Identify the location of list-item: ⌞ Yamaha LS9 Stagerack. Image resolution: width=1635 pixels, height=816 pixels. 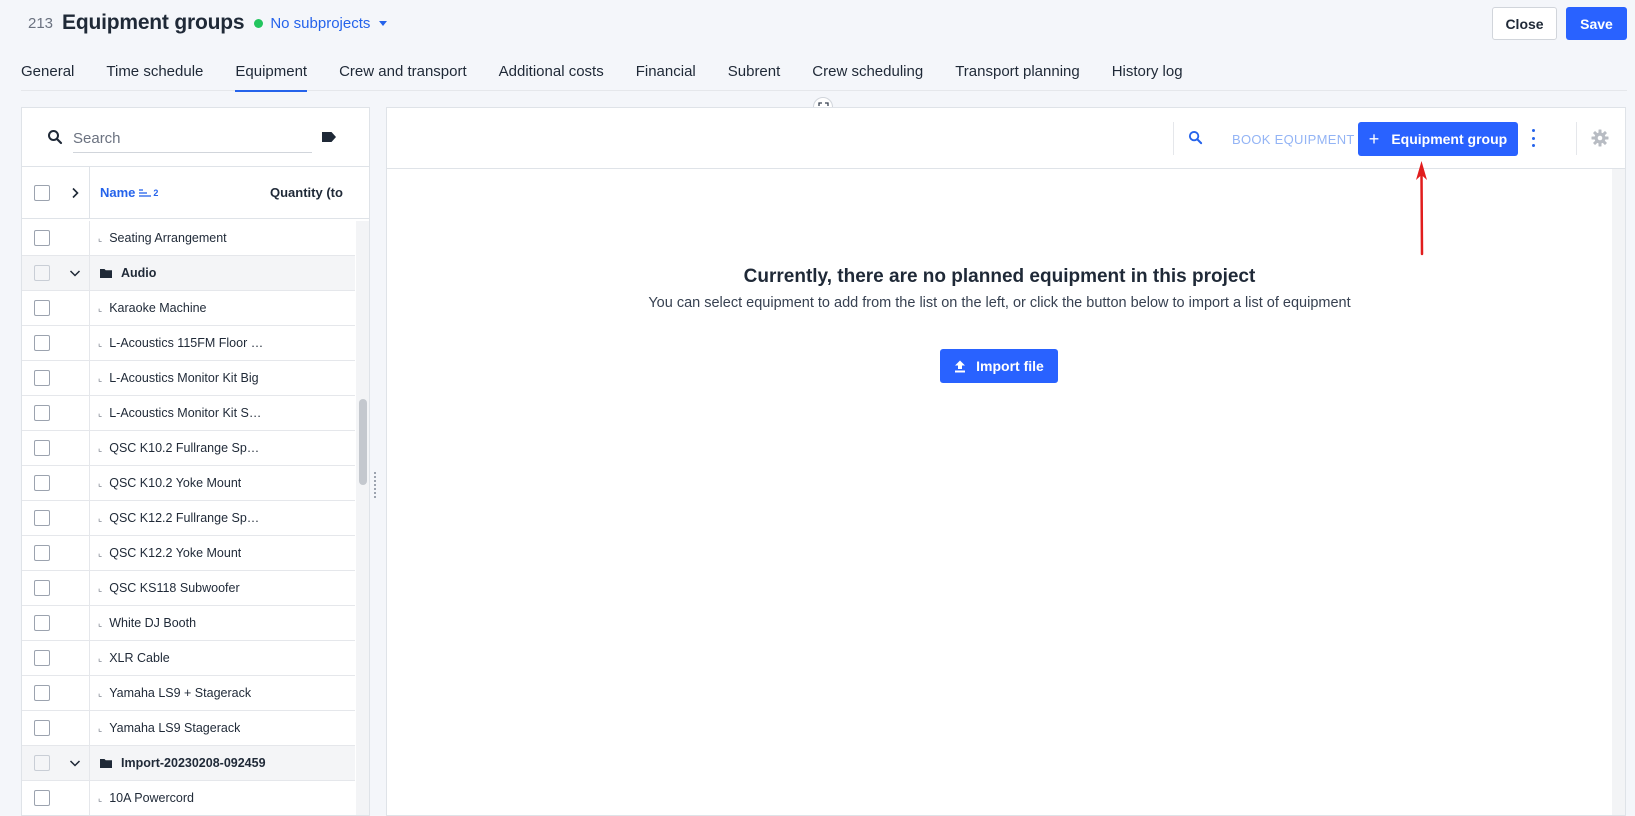
(188, 728).